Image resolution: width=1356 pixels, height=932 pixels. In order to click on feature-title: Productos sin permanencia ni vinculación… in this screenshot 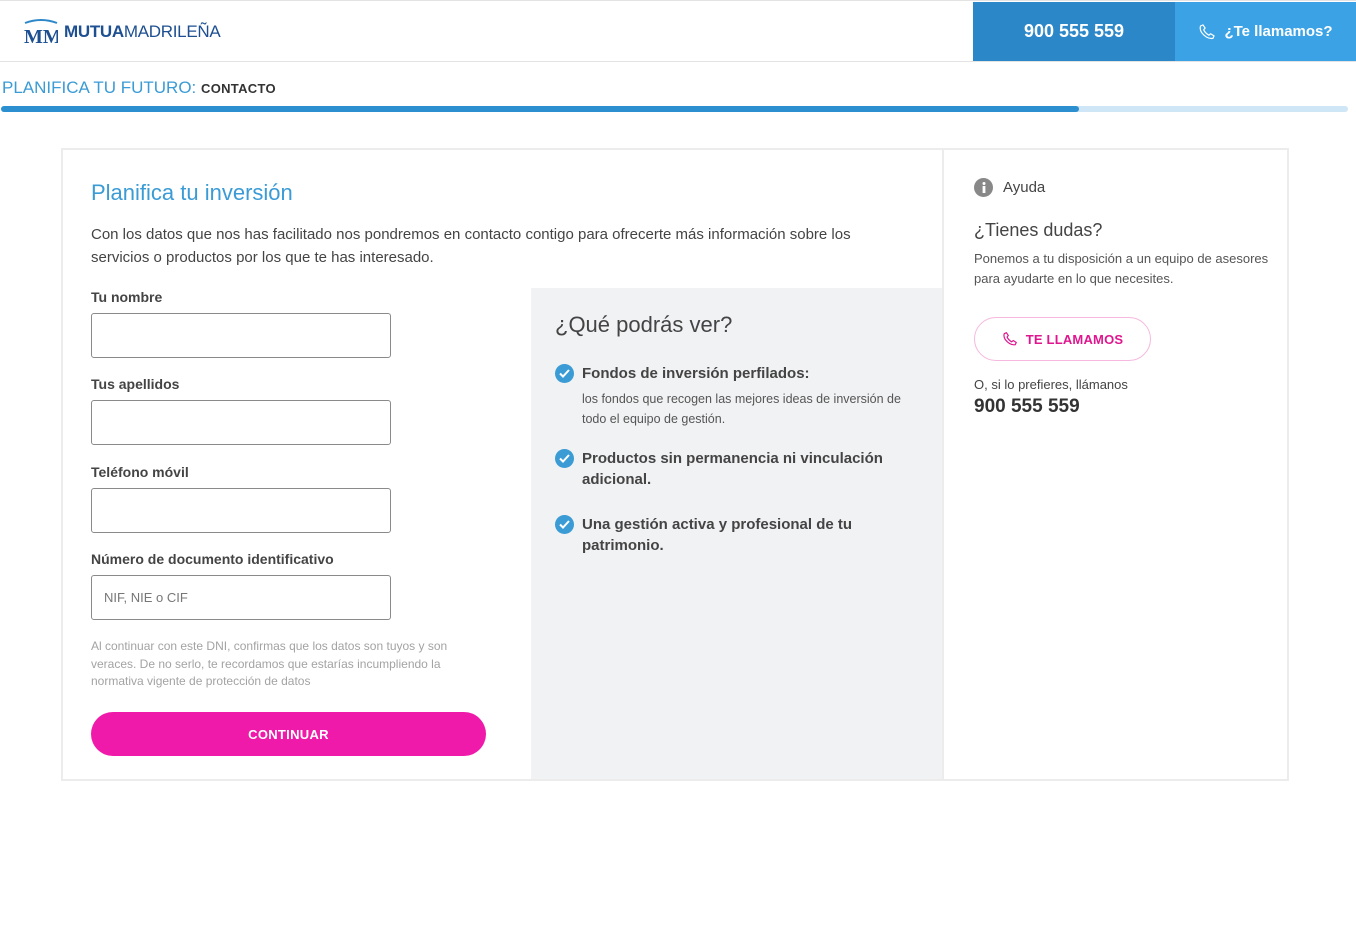, I will do `click(732, 469)`.